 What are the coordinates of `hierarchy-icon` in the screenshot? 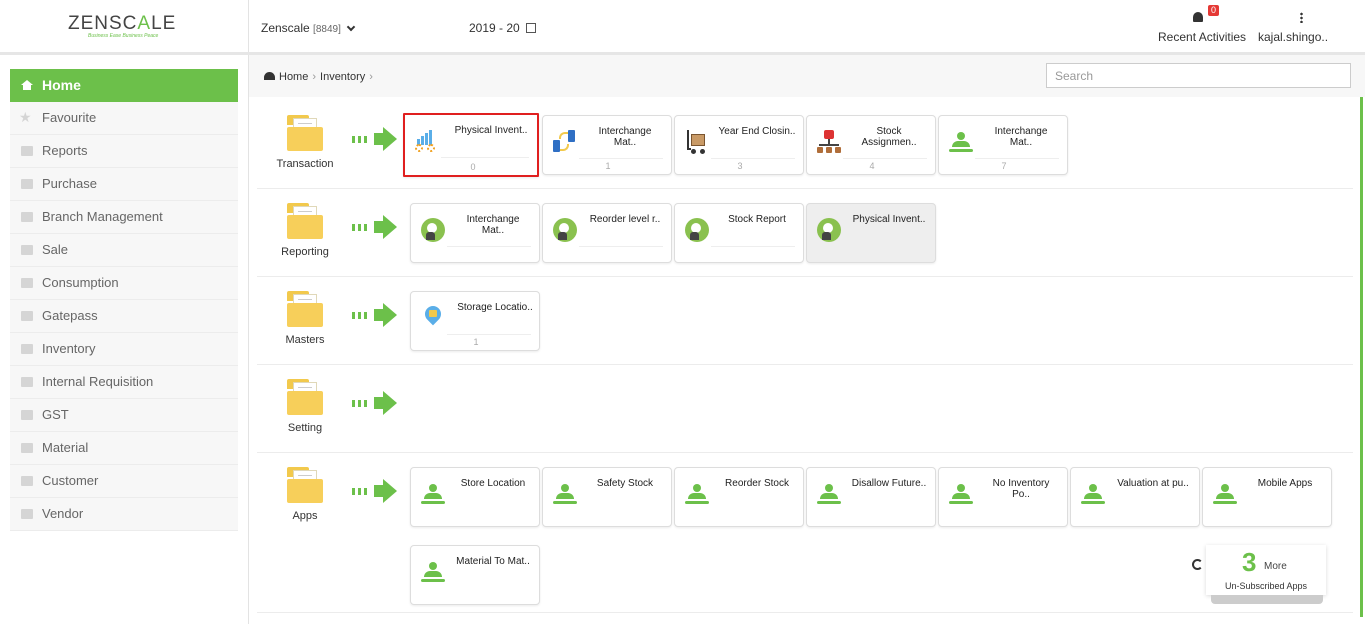 It's located at (829, 142).